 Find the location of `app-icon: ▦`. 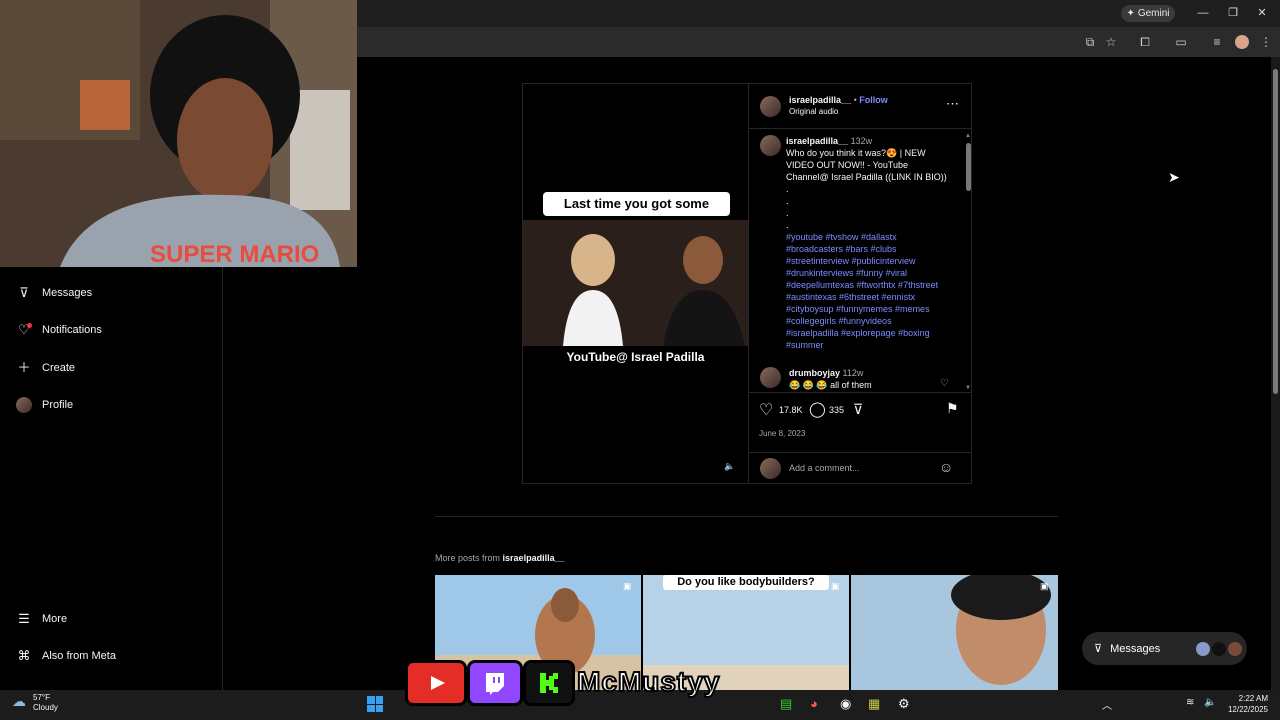

app-icon: ▦ is located at coordinates (874, 704).